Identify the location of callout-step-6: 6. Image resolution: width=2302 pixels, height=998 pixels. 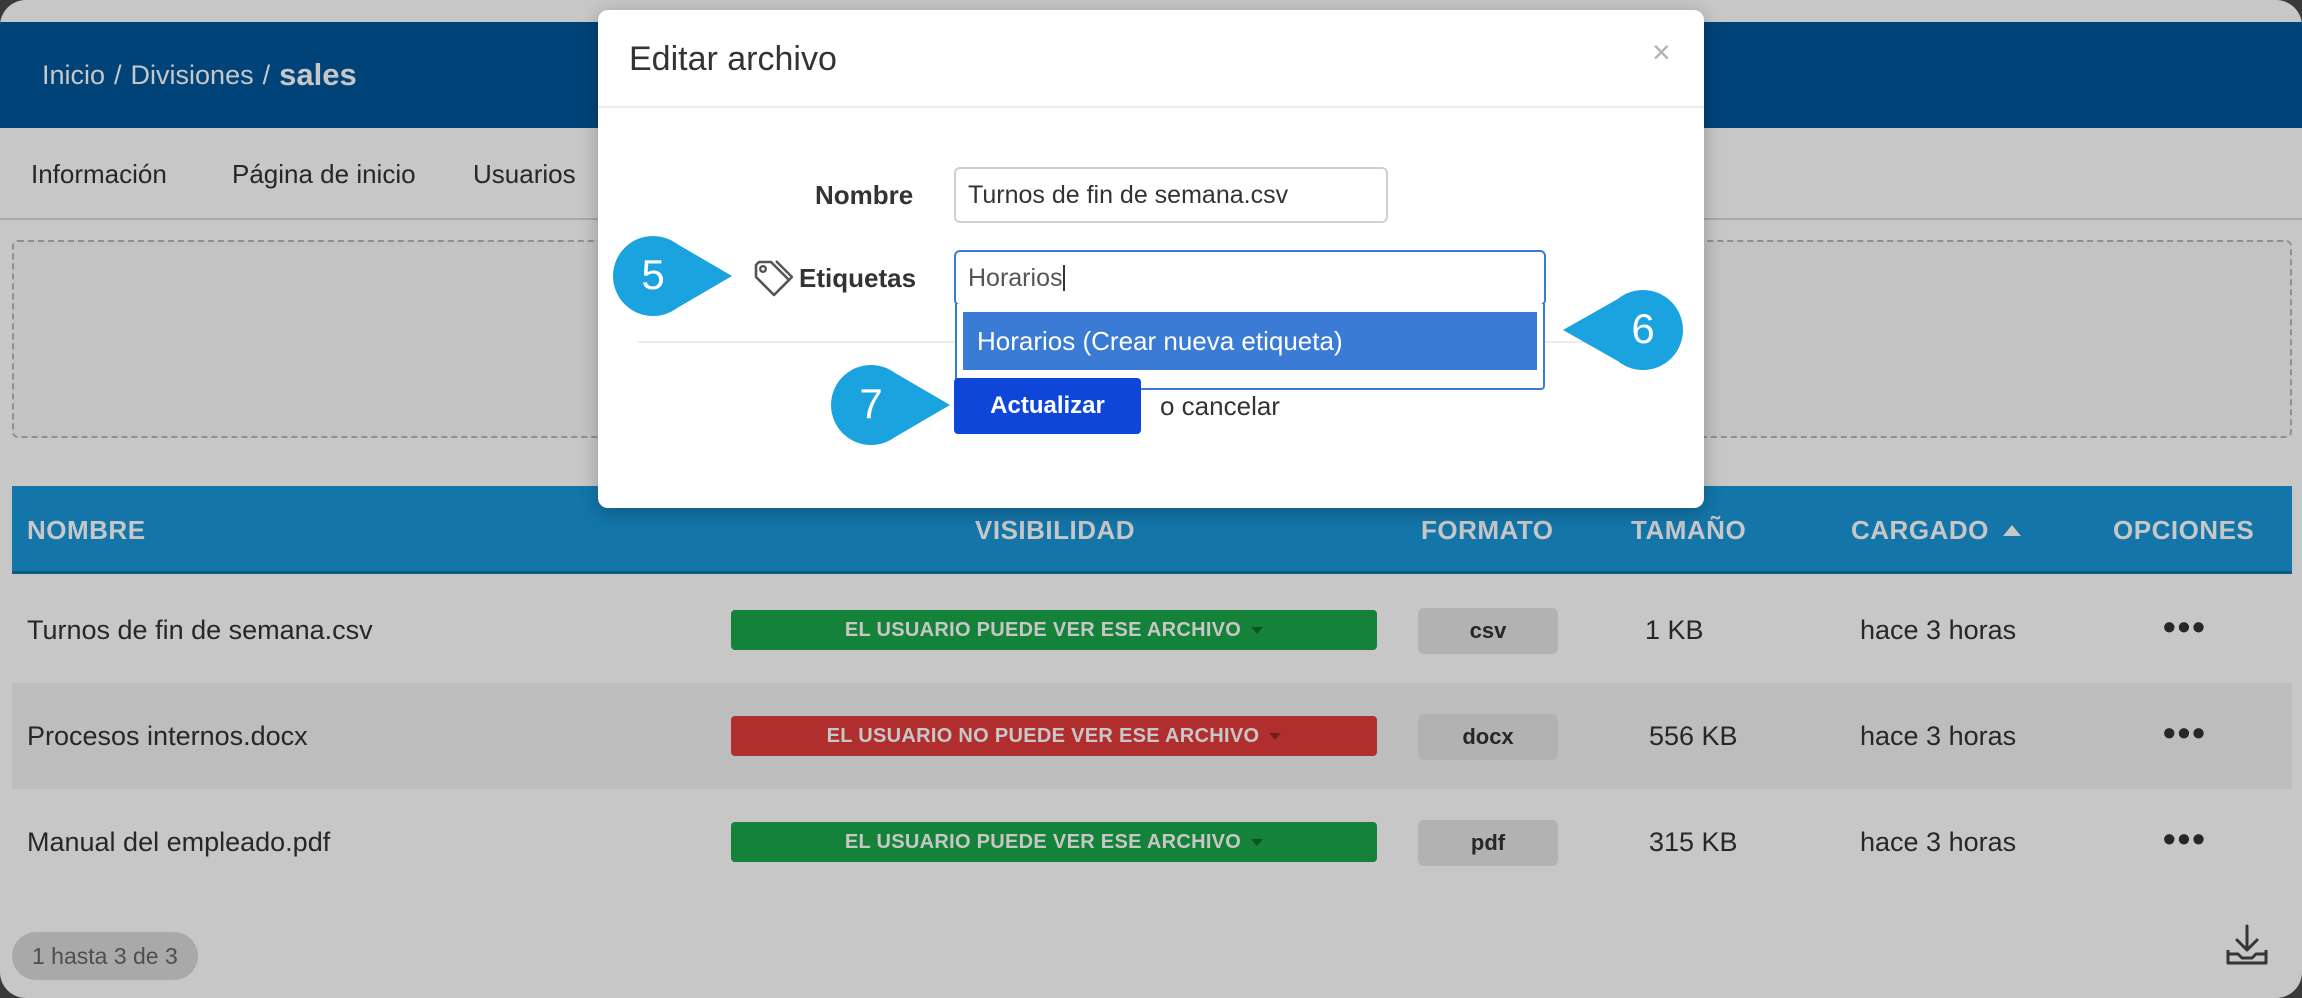
(1623, 330).